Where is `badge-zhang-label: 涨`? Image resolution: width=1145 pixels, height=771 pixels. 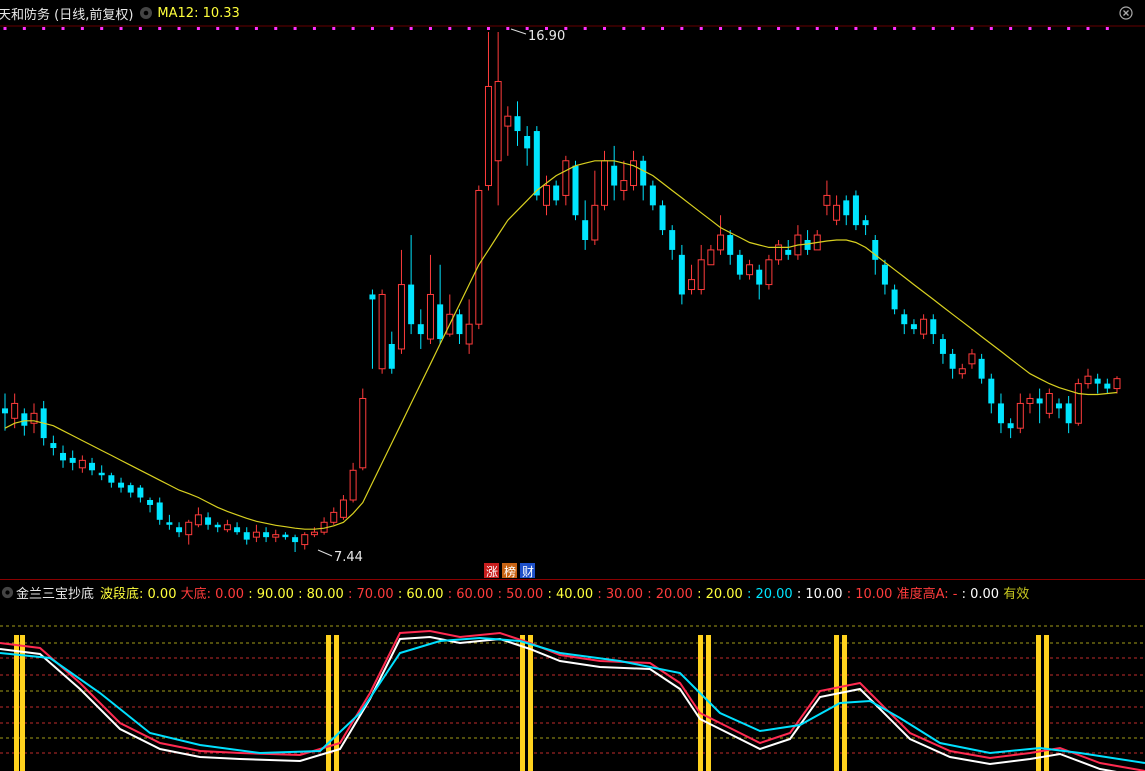
badge-zhang-label: 涨 is located at coordinates (492, 571).